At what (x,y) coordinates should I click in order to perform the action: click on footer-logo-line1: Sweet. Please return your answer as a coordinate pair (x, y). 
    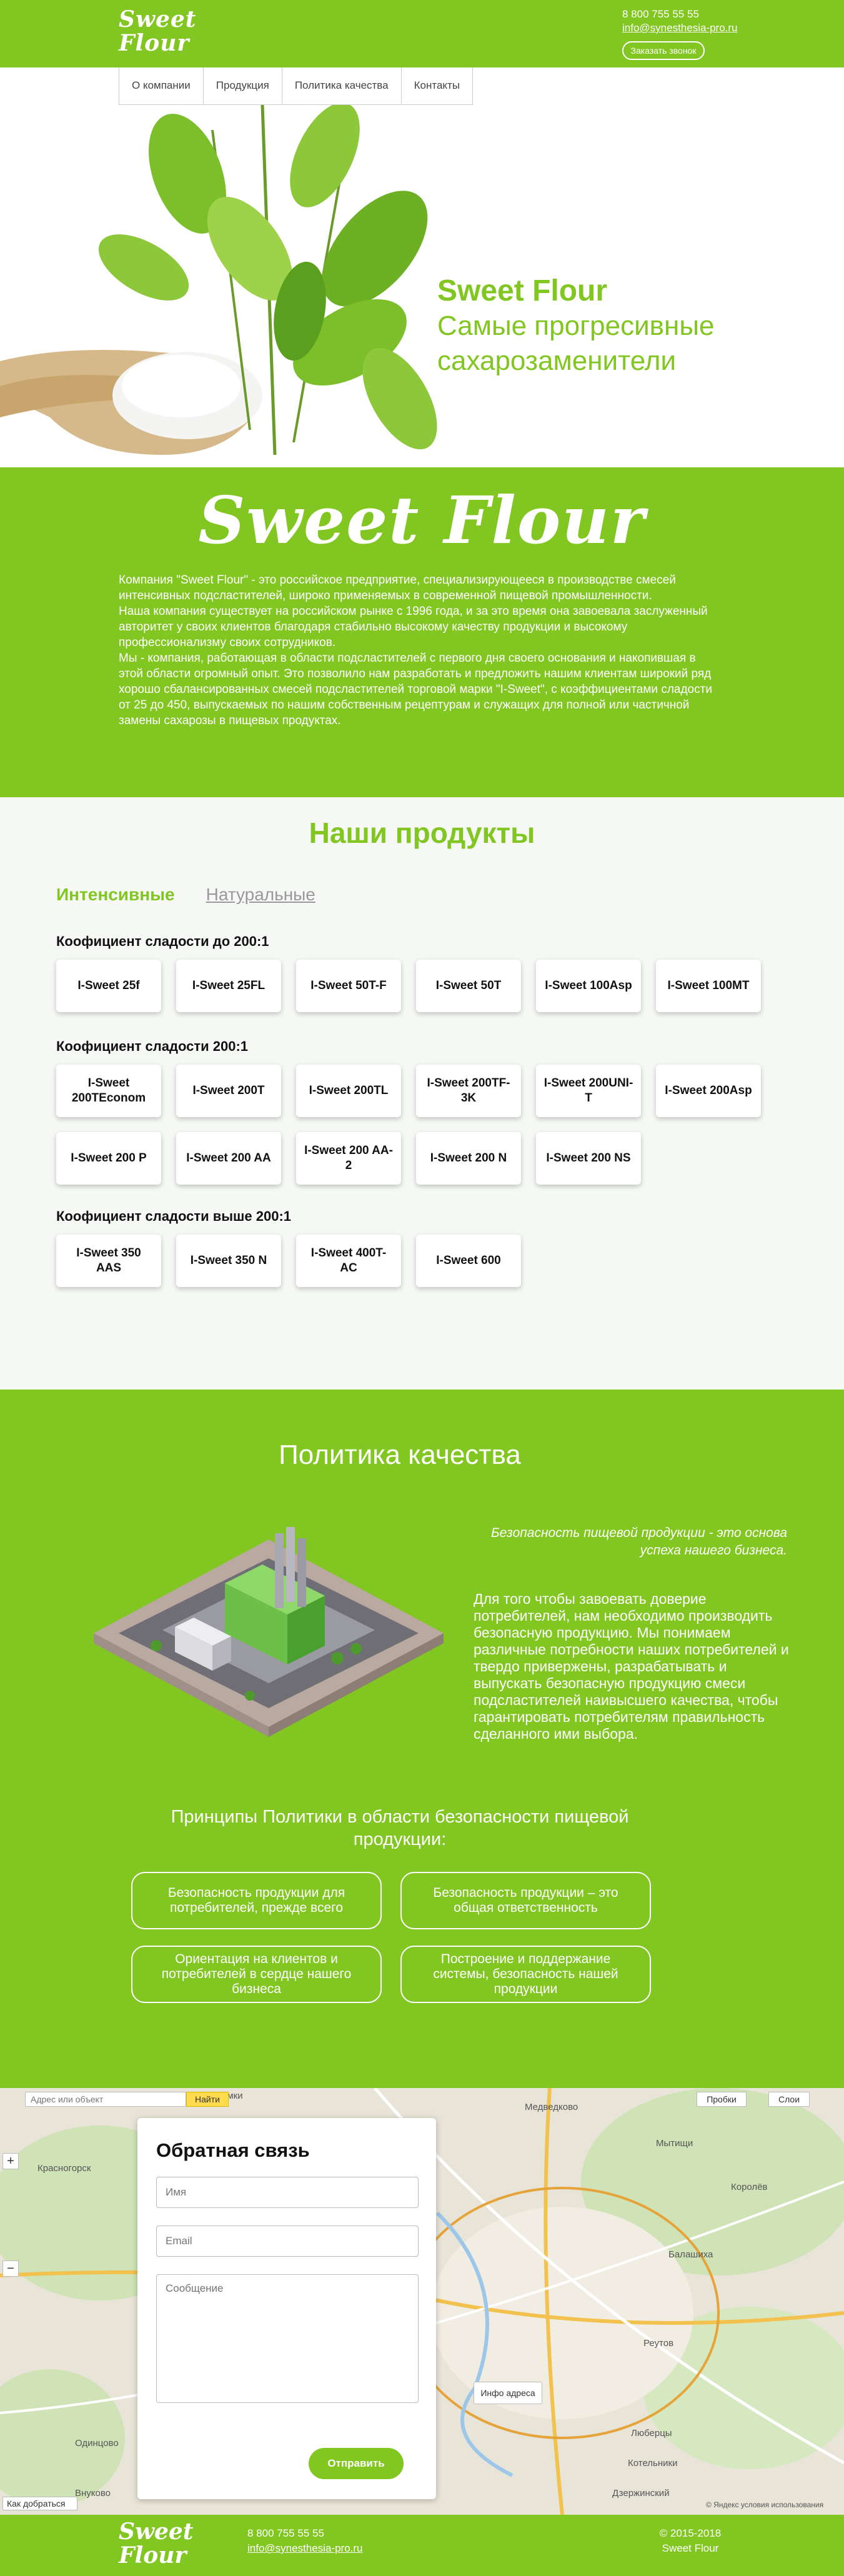
    Looking at the image, I should click on (156, 2532).